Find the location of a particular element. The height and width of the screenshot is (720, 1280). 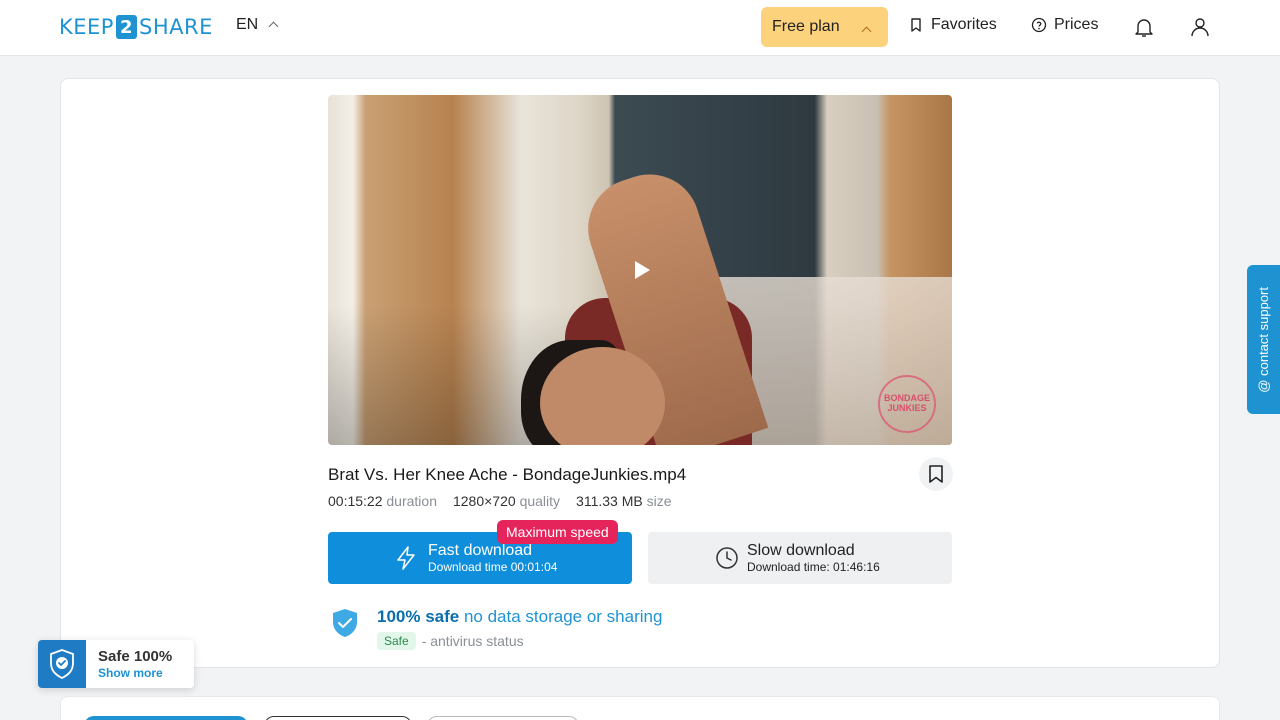

logo: KEEP 2 SHARE is located at coordinates (136, 27).